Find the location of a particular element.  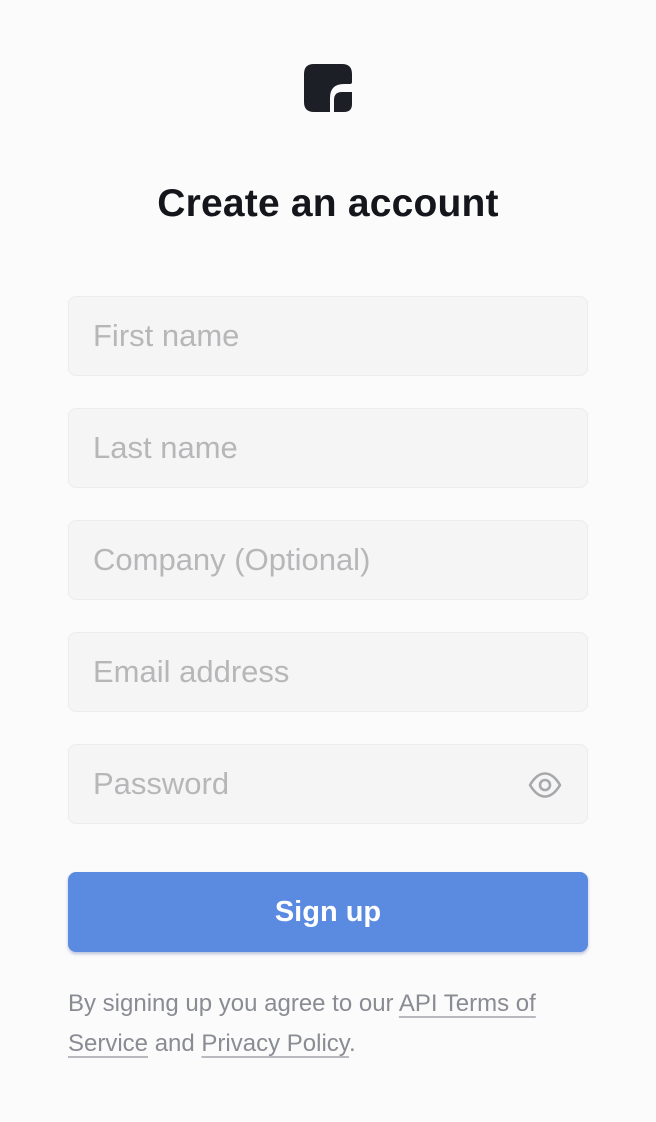

first-name-input is located at coordinates (328, 336).